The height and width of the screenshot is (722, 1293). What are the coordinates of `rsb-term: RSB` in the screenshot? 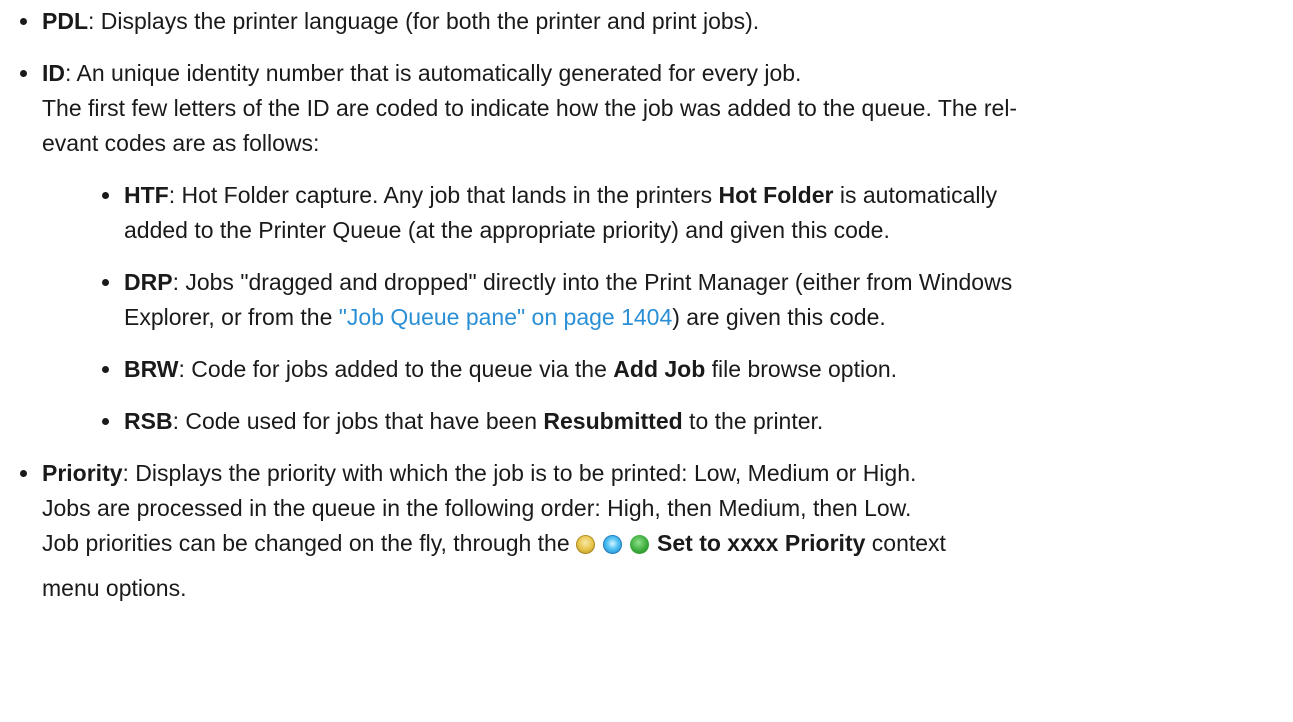 It's located at (148, 421).